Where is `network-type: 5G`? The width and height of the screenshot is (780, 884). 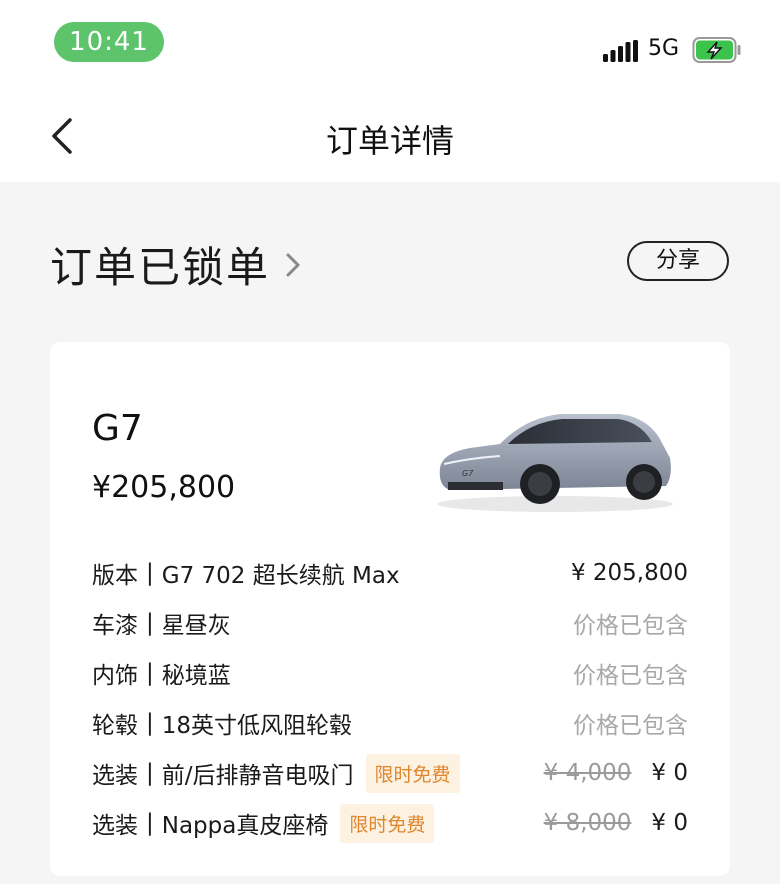 network-type: 5G is located at coordinates (664, 48).